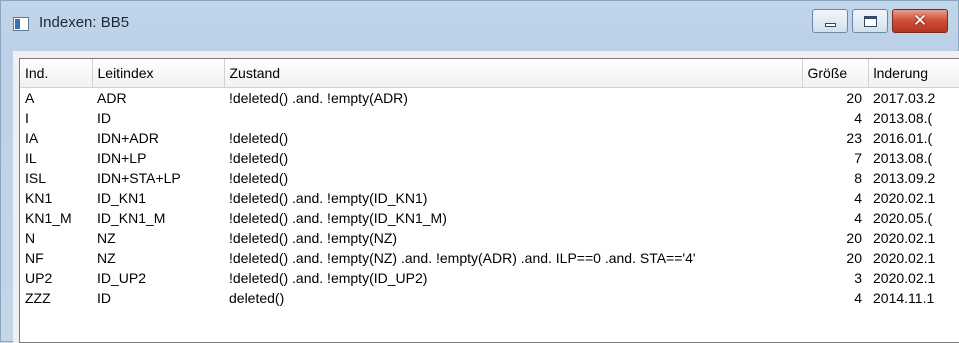 The image size is (959, 343). I want to click on cell-groesse: 7, so click(858, 158).